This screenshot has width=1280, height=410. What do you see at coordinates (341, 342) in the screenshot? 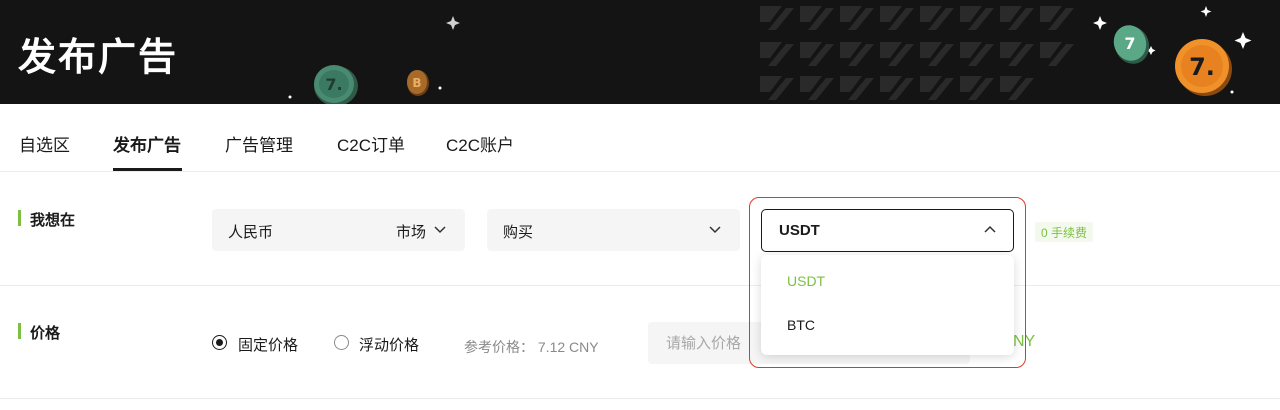
I see `floating-price-radio` at bounding box center [341, 342].